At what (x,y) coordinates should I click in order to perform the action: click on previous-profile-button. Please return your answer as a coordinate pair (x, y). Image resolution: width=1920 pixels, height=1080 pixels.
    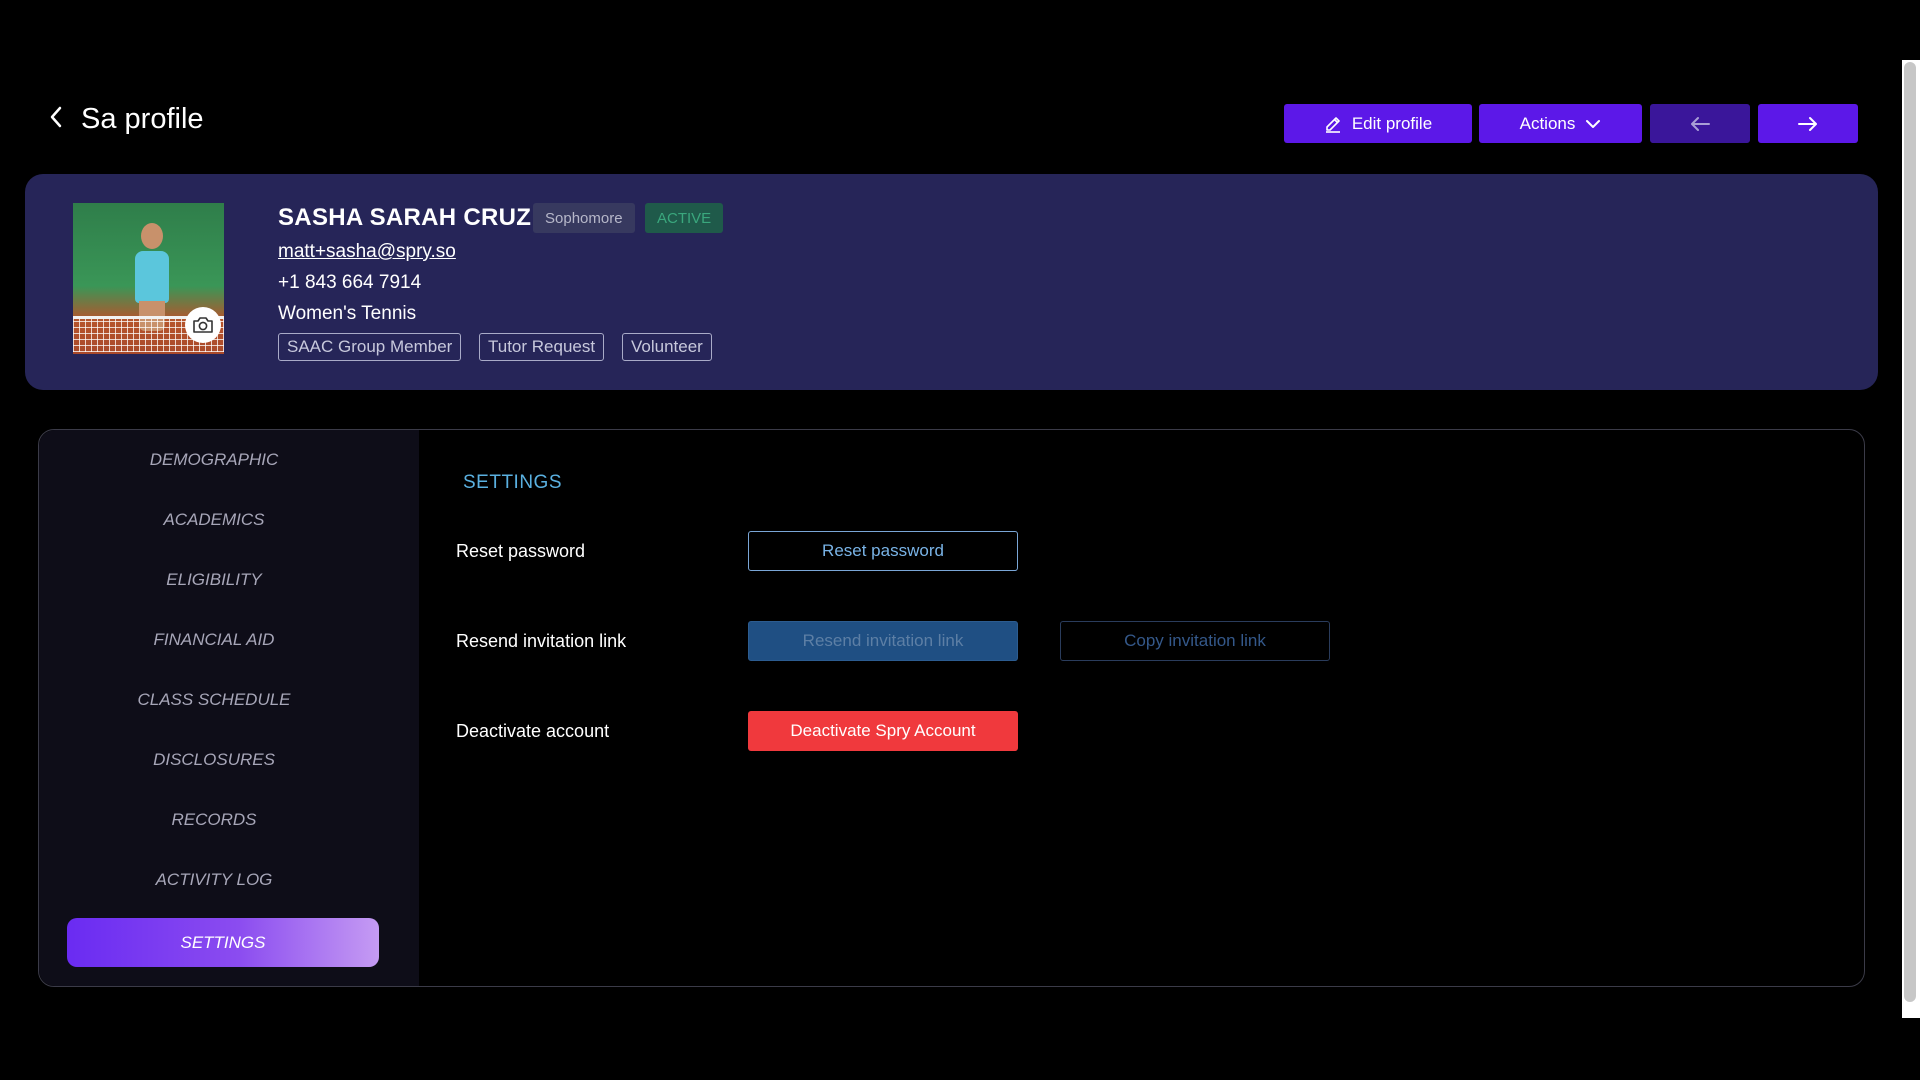
    Looking at the image, I should click on (1700, 123).